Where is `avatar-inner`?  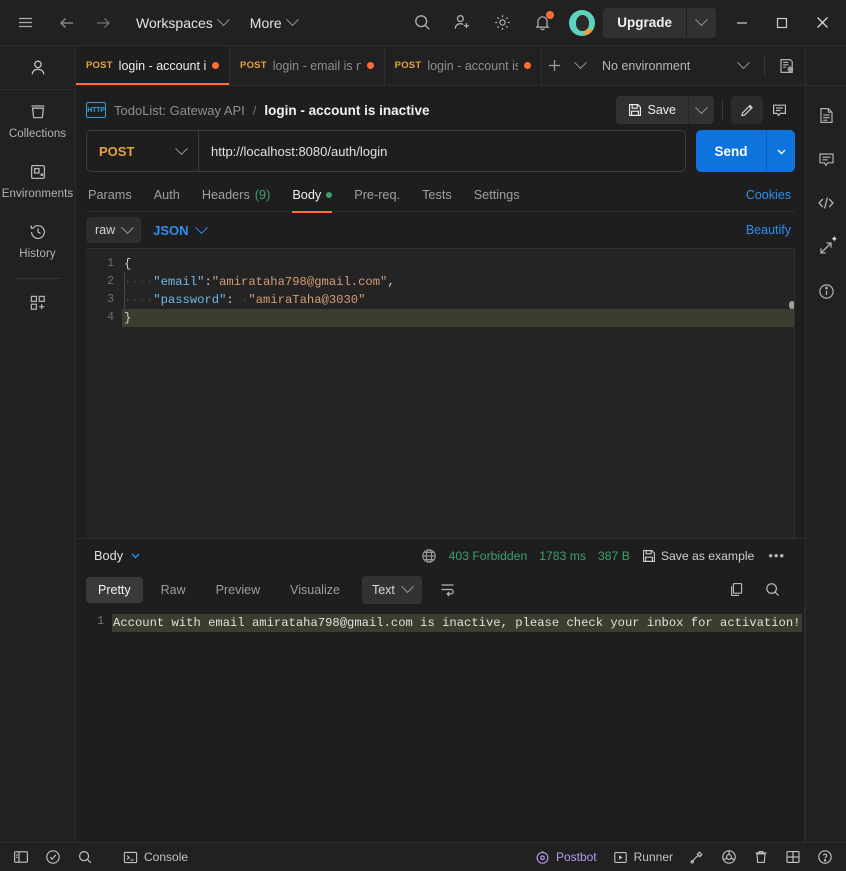 avatar-inner is located at coordinates (582, 22).